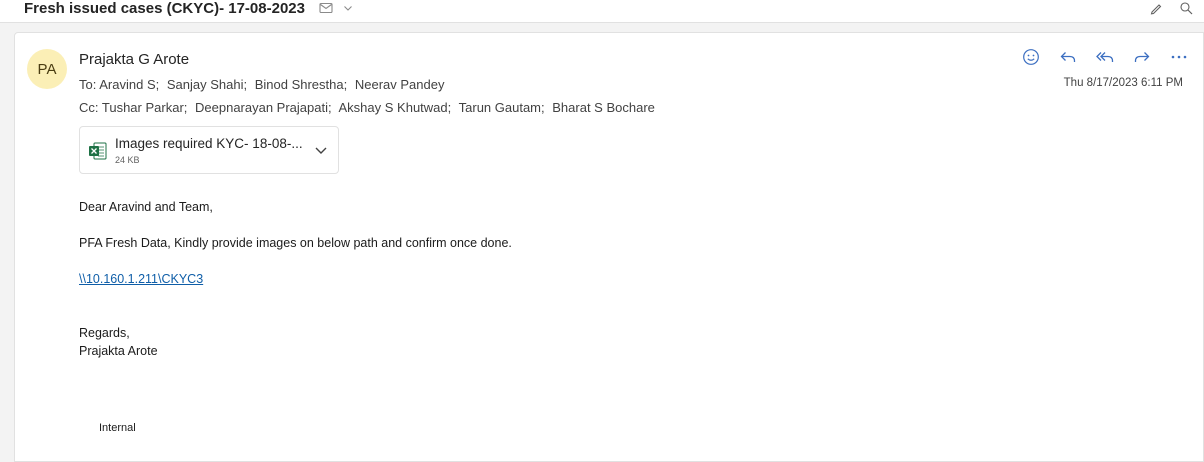 The height and width of the screenshot is (462, 1204). What do you see at coordinates (145, 107) in the screenshot?
I see `recipient: Tushar Parkar;` at bounding box center [145, 107].